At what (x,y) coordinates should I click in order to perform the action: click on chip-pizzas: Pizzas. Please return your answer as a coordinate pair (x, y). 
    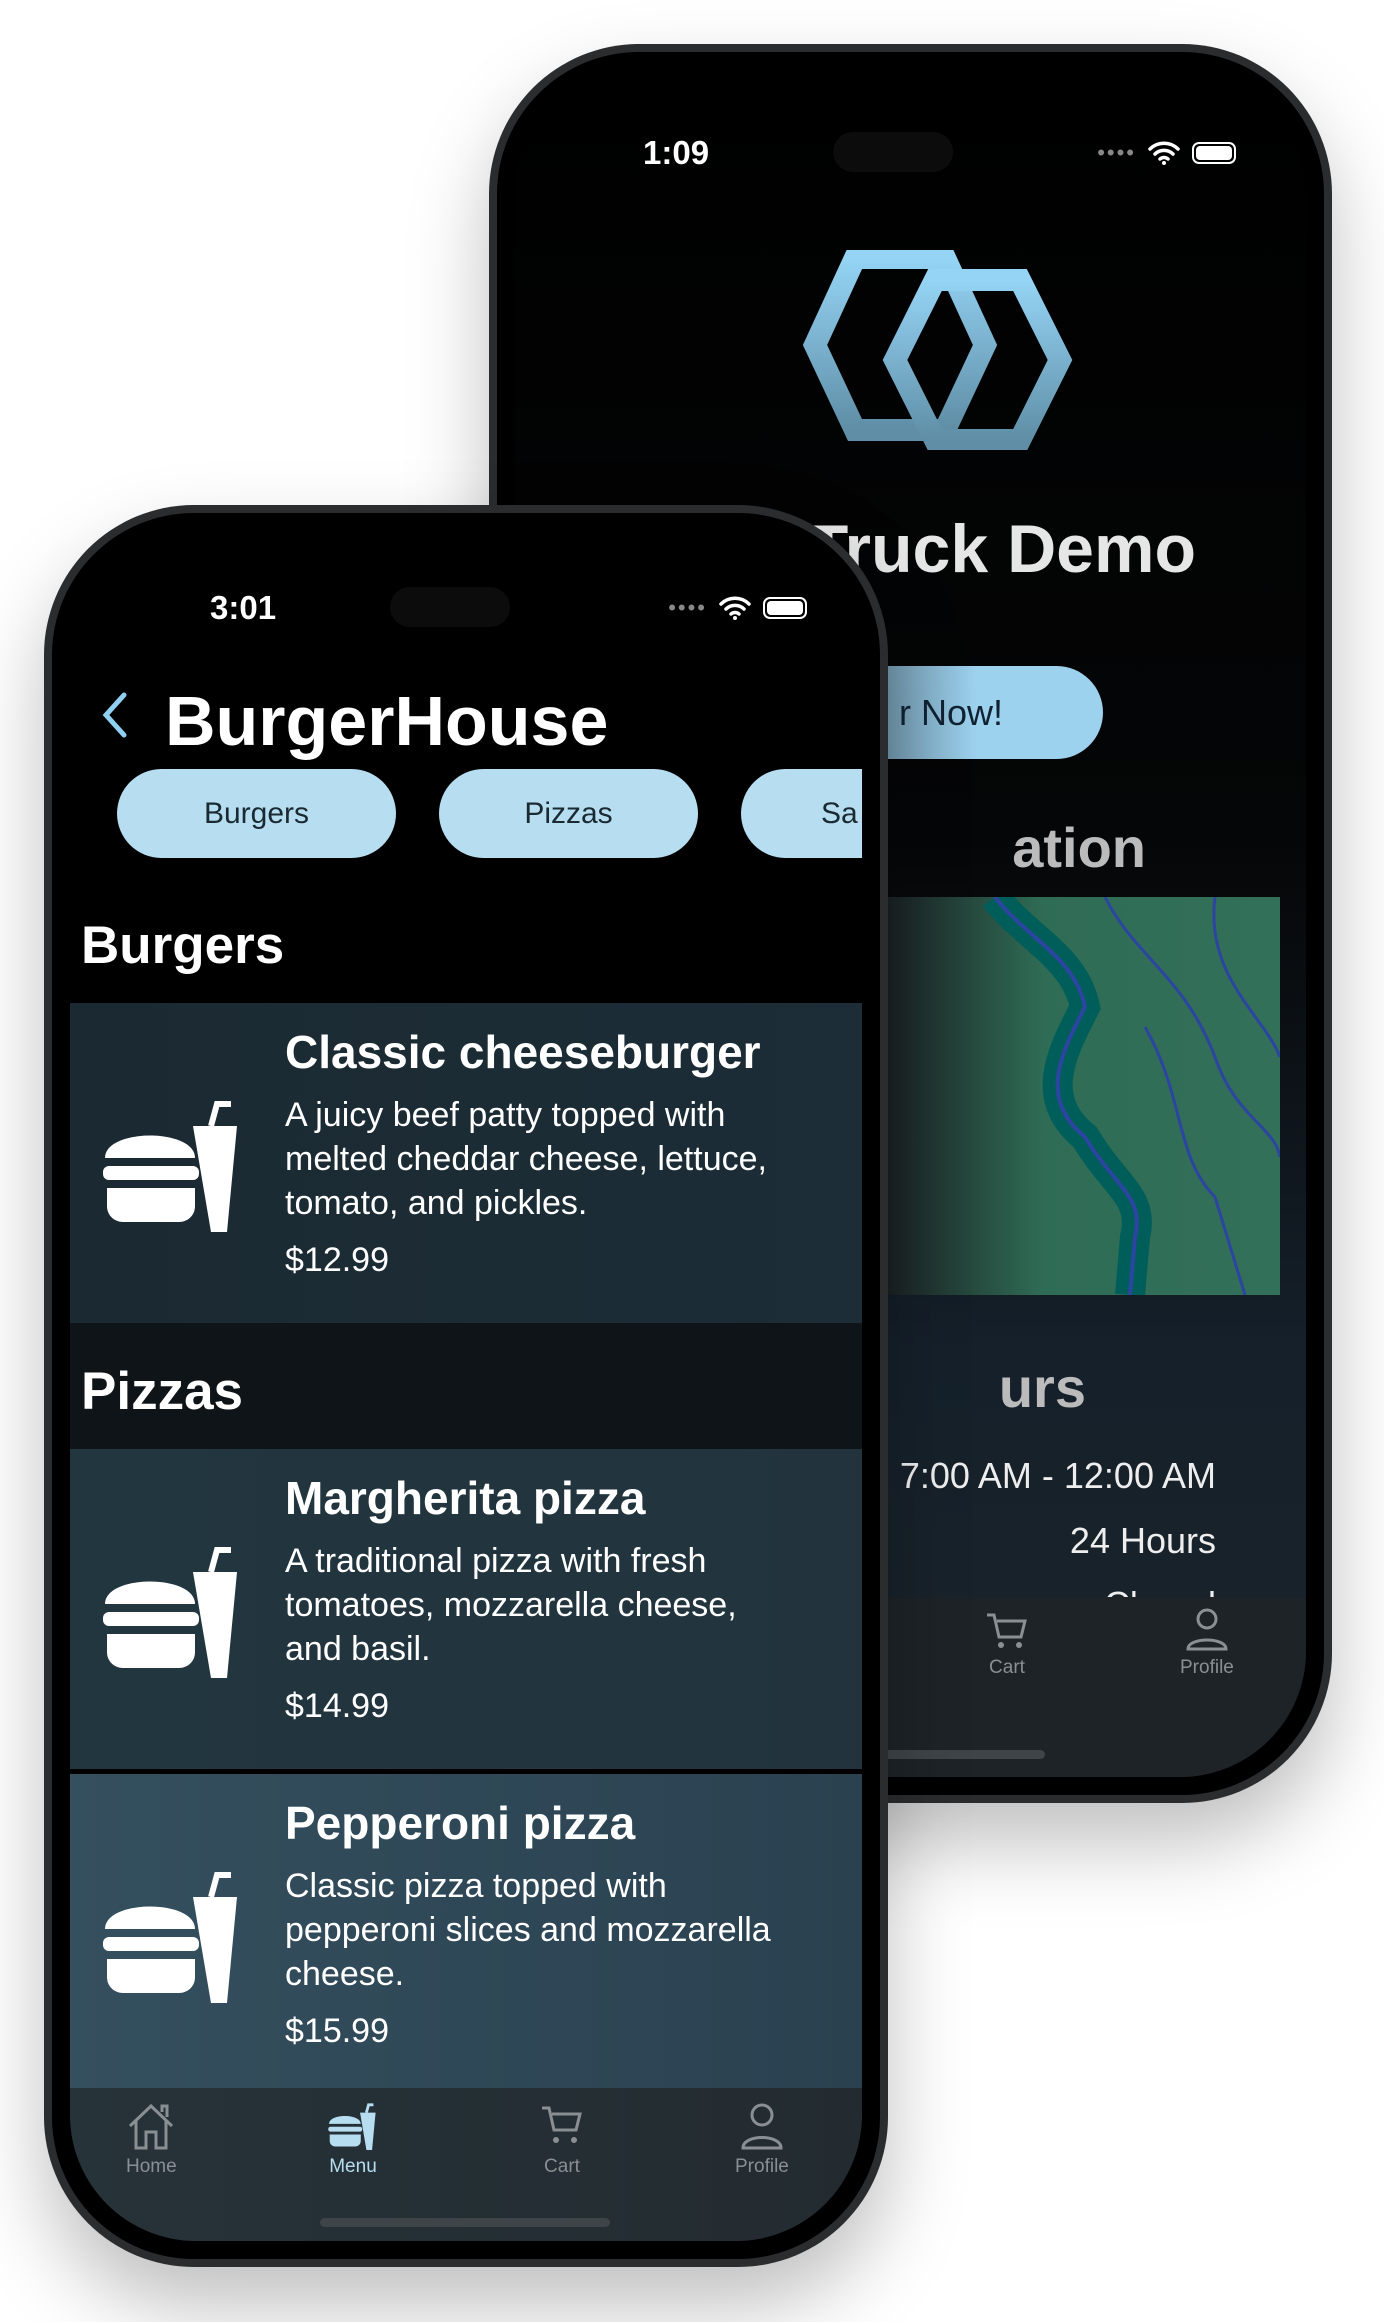
    Looking at the image, I should click on (568, 813).